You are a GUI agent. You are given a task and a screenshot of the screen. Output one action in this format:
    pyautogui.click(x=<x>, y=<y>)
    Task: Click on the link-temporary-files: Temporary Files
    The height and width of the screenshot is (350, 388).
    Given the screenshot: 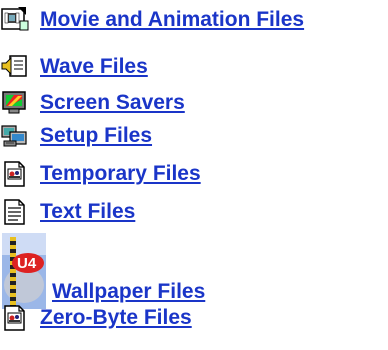 What is the action you would take?
    pyautogui.click(x=100, y=174)
    